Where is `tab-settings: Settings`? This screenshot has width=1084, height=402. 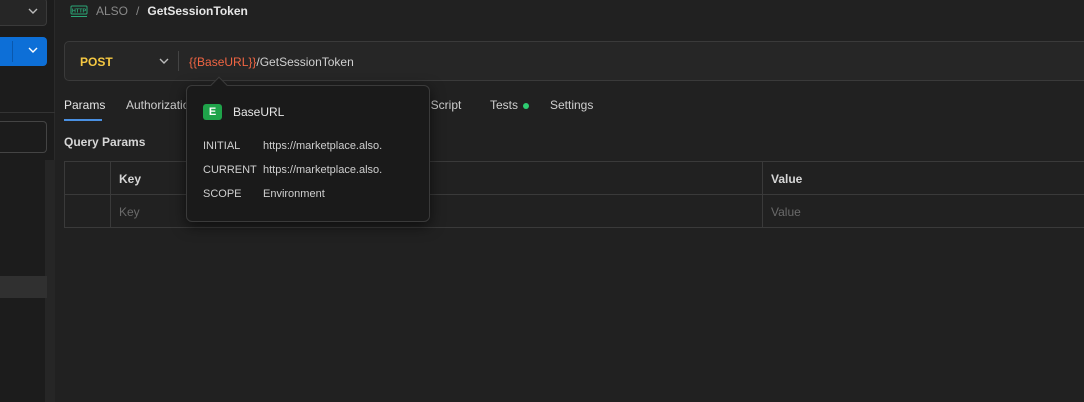 tab-settings: Settings is located at coordinates (571, 105).